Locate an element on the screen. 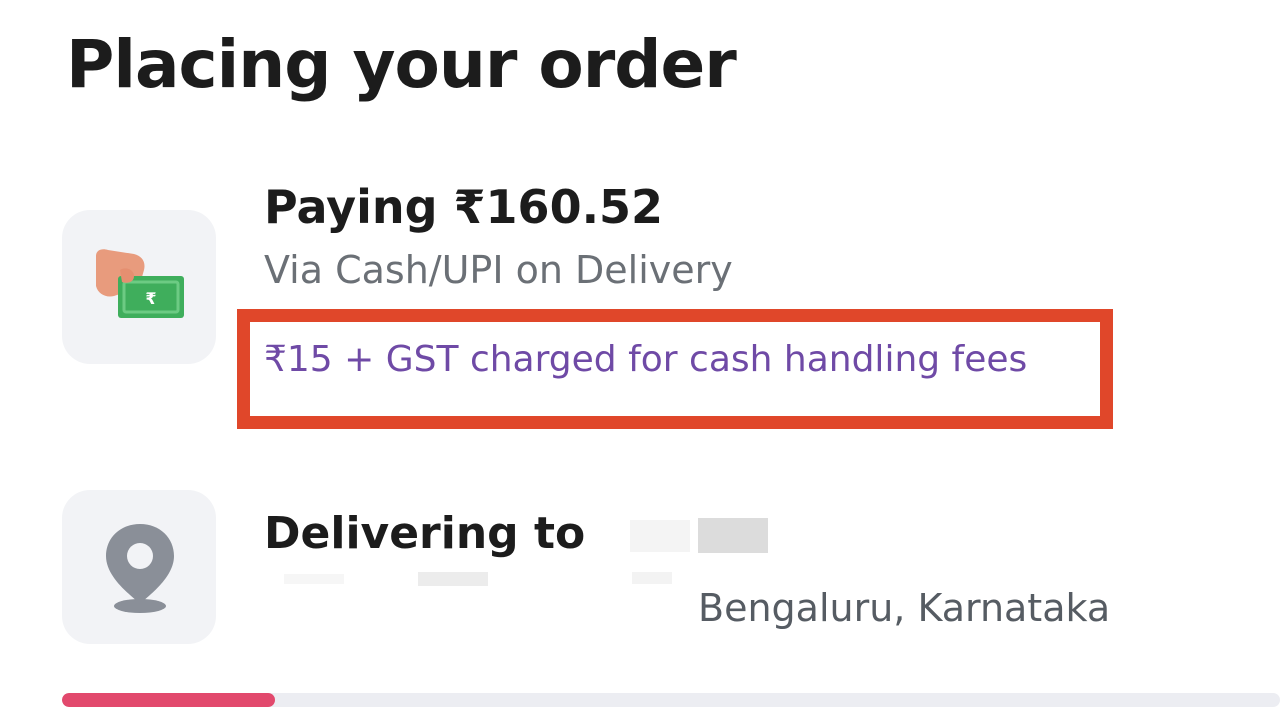  cash-payment-icon: ₹ is located at coordinates (140, 283).